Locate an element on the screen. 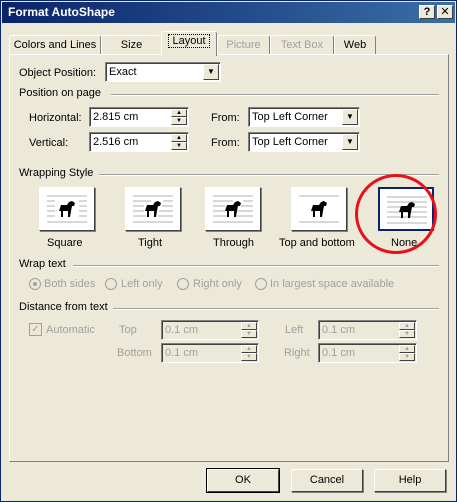 The width and height of the screenshot is (457, 502). largest-space-label: In largest space available is located at coordinates (332, 284).